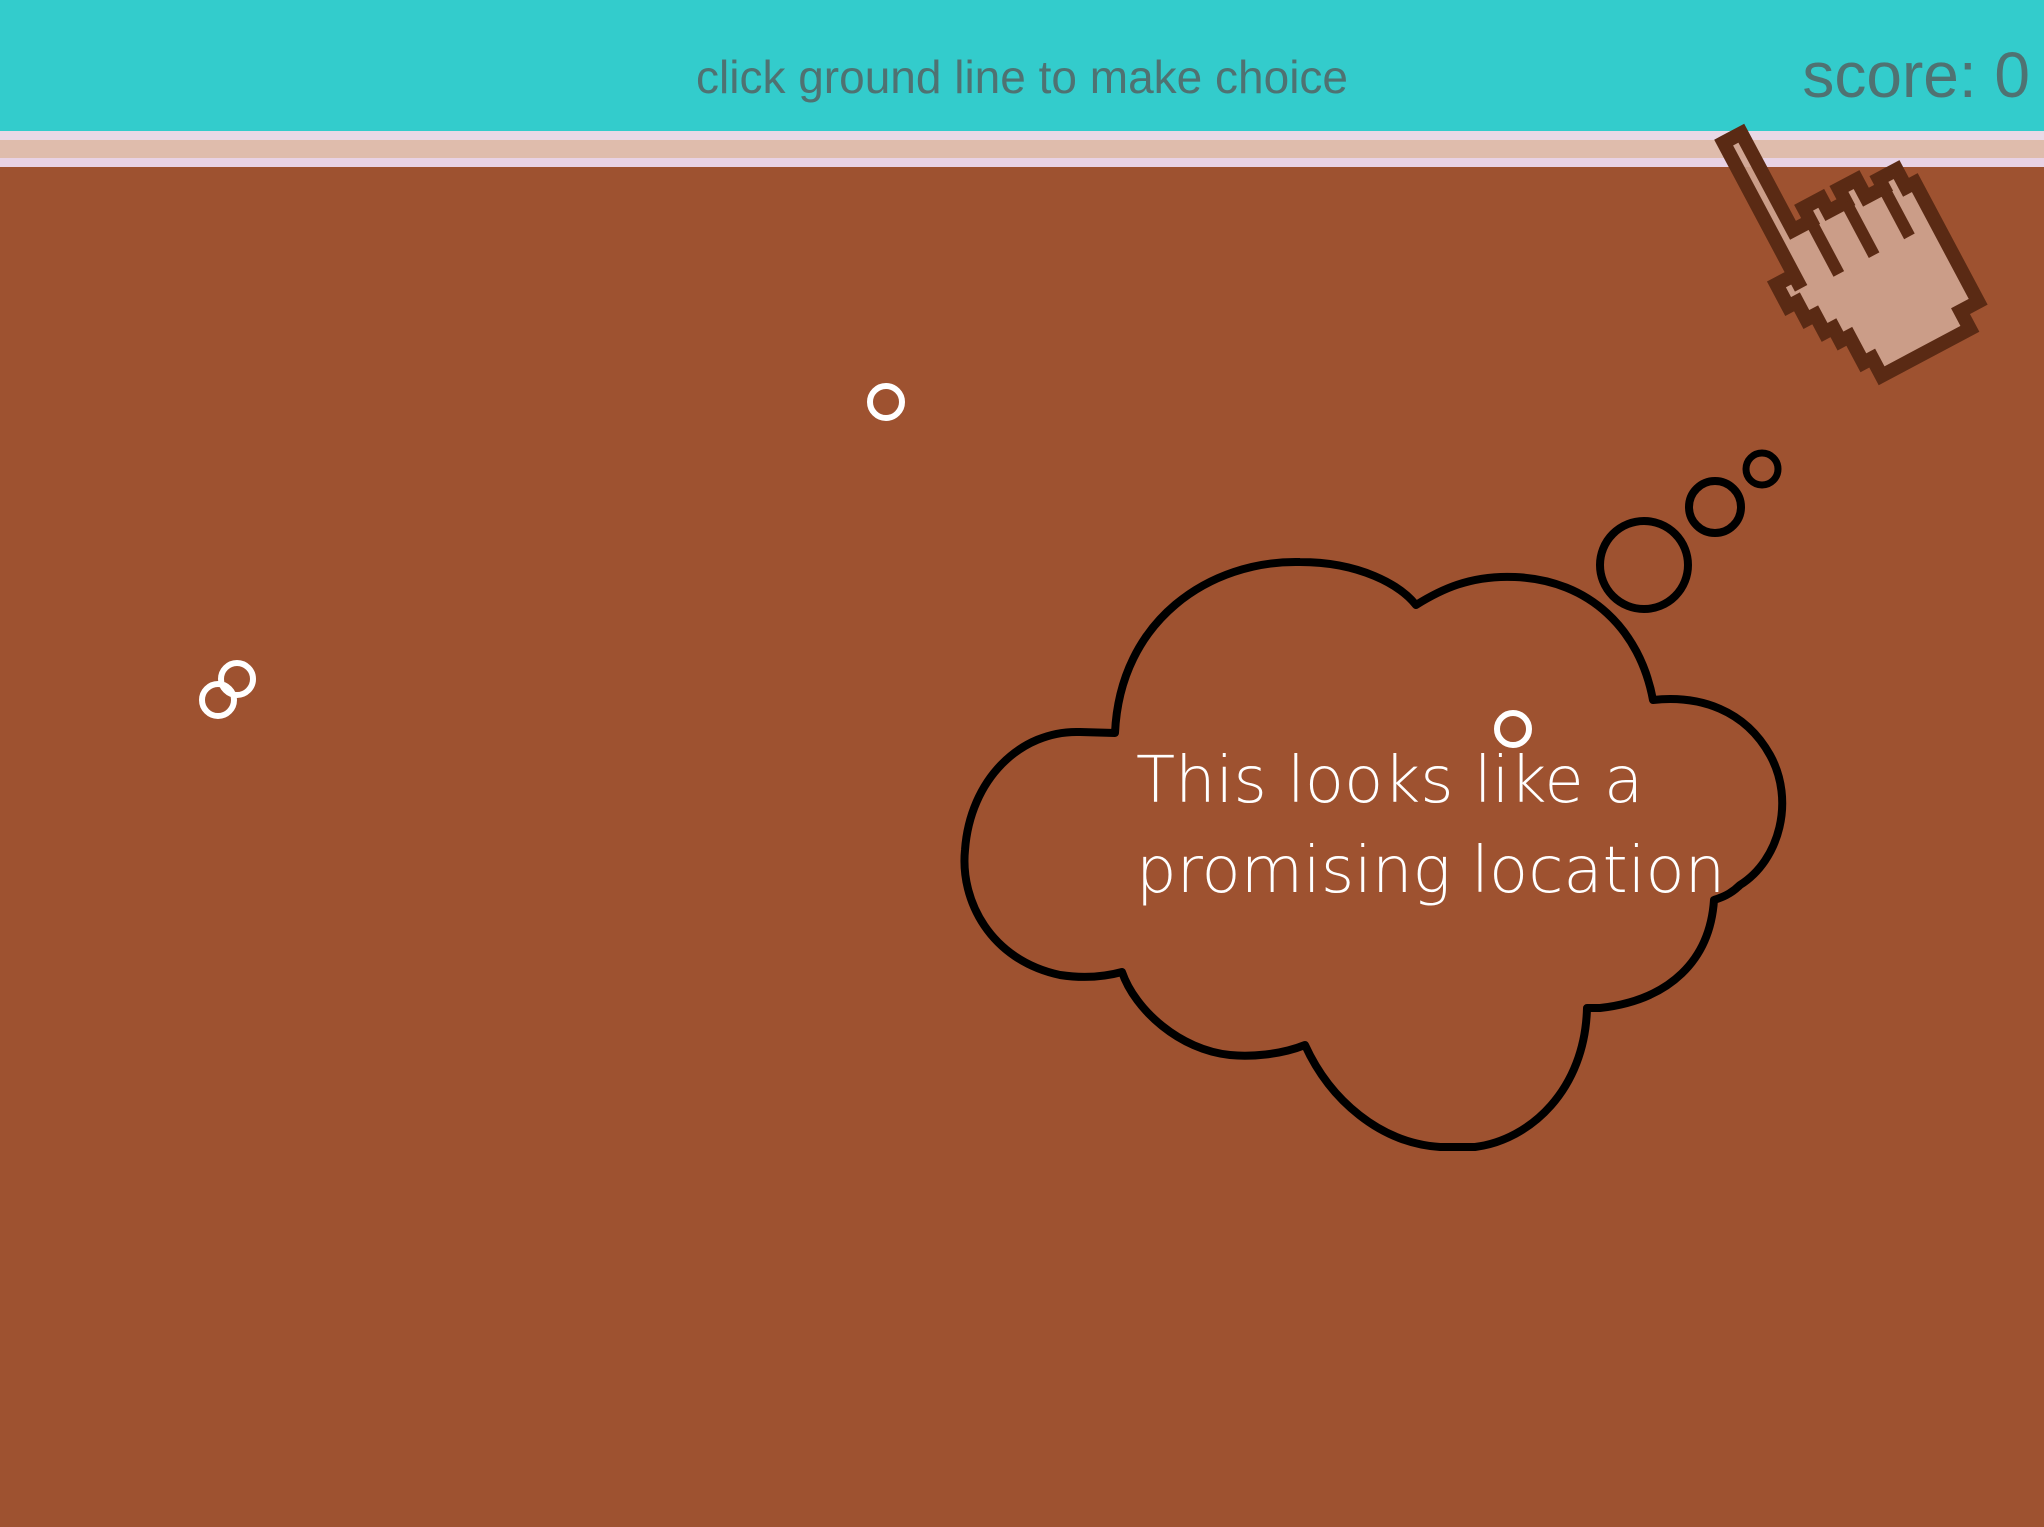 The height and width of the screenshot is (1527, 2044). I want to click on instruction-text: click ground line to make choice, so click(1022, 77).